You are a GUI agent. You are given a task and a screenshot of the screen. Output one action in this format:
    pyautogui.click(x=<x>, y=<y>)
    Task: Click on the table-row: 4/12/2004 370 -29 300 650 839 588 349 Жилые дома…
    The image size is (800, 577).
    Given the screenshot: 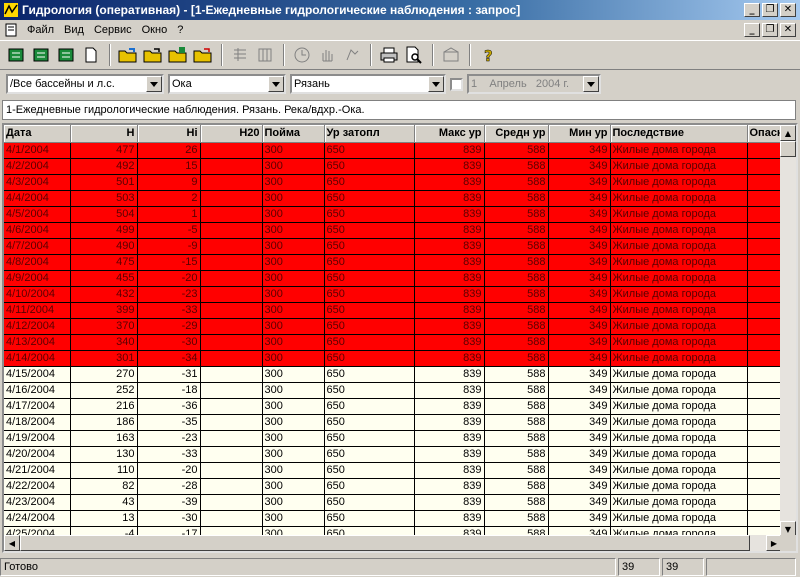 What is the action you would take?
    pyautogui.click(x=393, y=326)
    